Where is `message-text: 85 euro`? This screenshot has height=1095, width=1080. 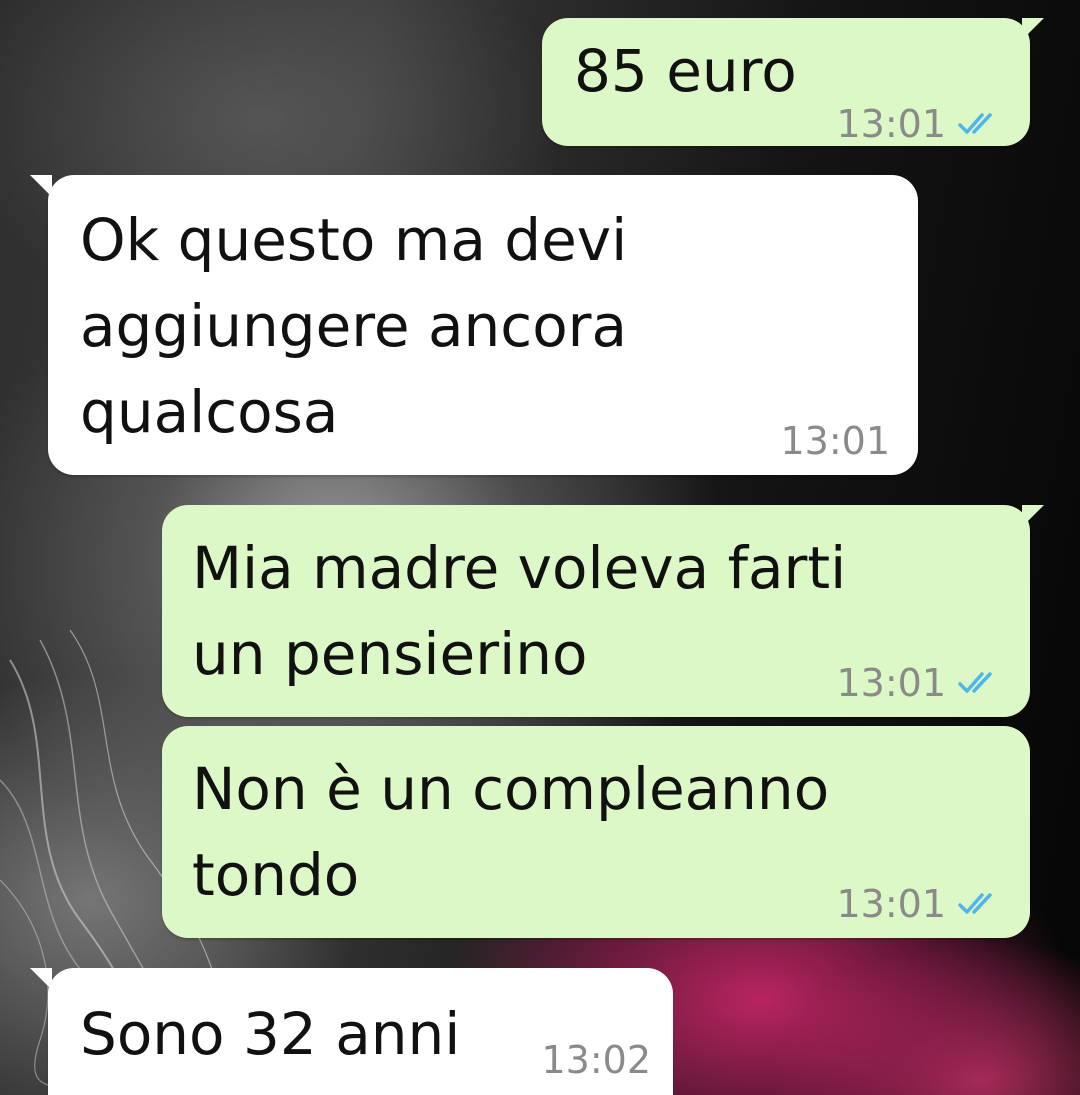 message-text: 85 euro is located at coordinates (685, 71).